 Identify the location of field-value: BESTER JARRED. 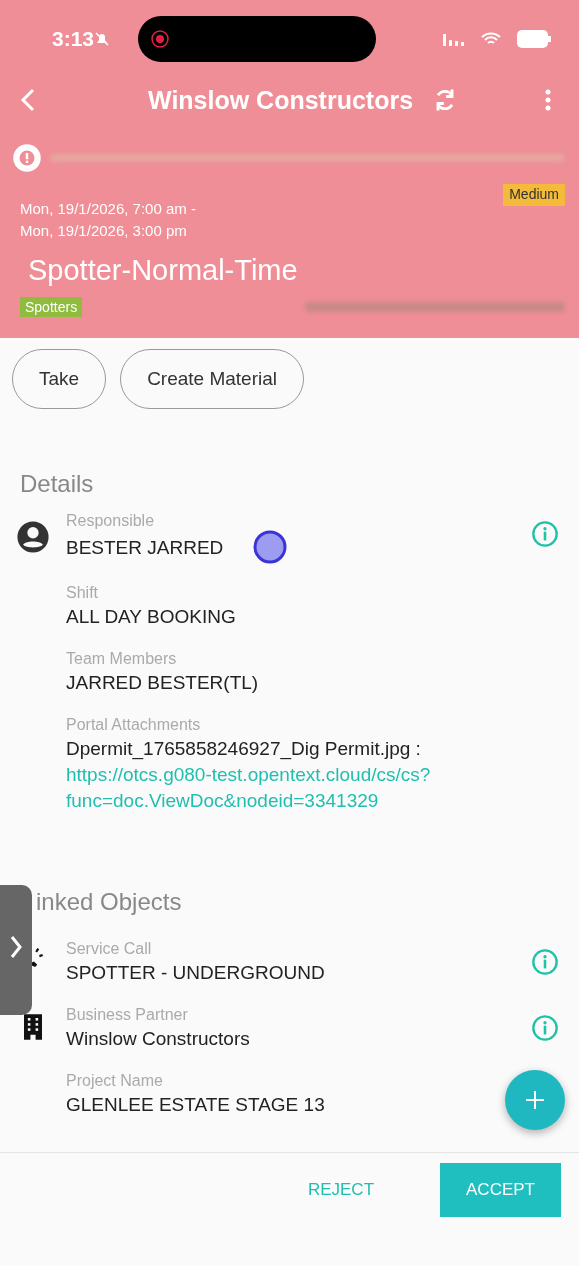
(145, 548).